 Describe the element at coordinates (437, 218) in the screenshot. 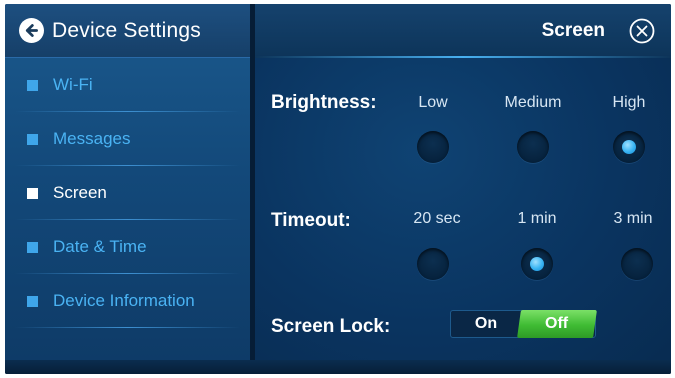

I see `timeout-option-20sec-label: 20 sec` at that location.